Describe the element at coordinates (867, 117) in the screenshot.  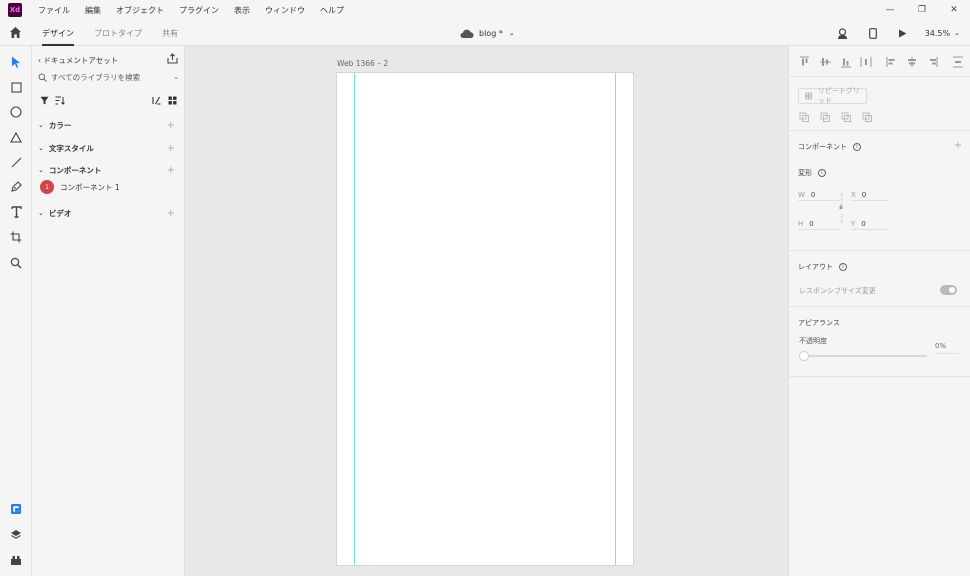
I see `boolean-exclude-icon` at that location.